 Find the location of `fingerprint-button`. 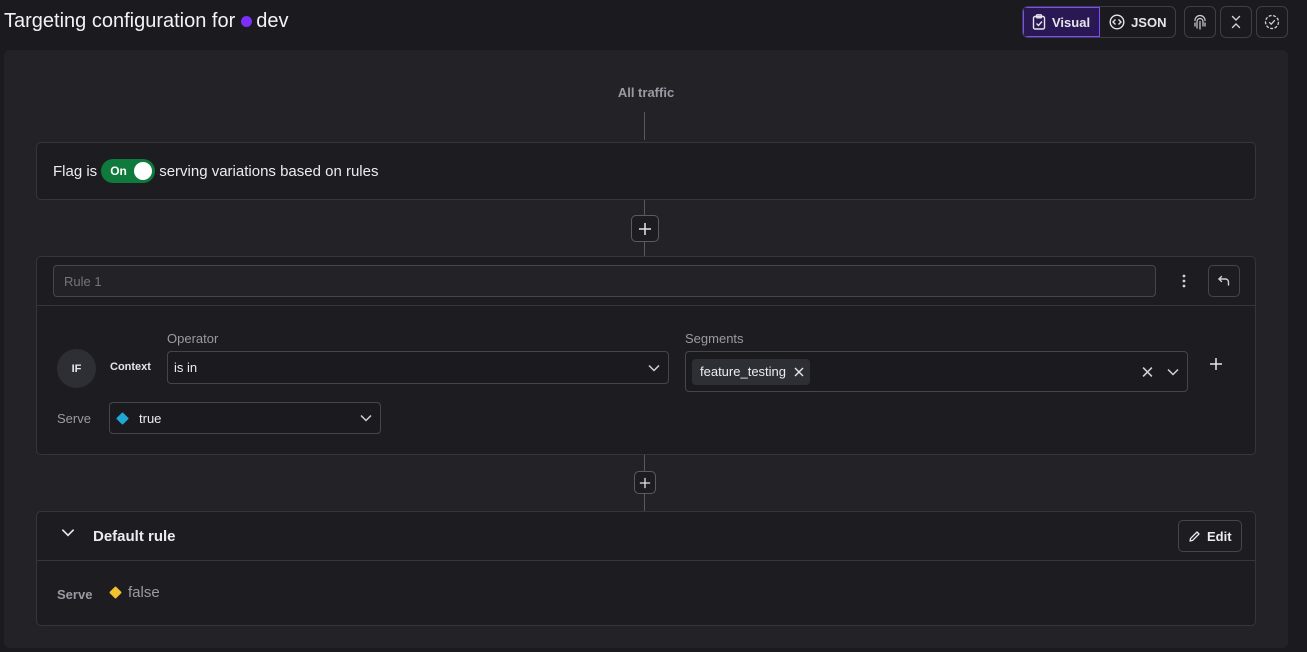

fingerprint-button is located at coordinates (1200, 22).